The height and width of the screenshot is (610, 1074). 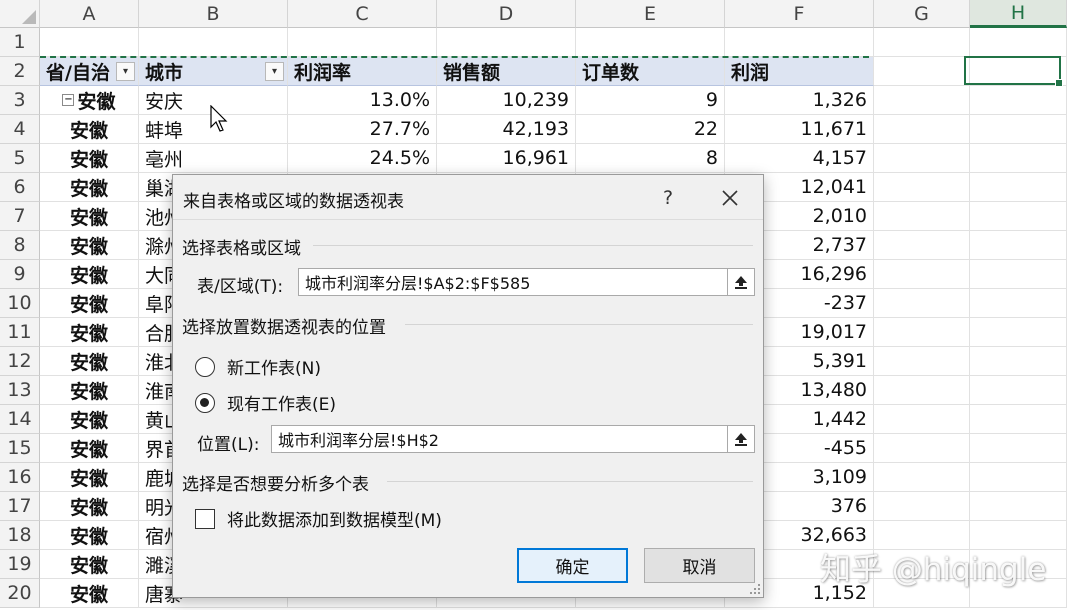 I want to click on table-cell: 24.5%, so click(x=362, y=158).